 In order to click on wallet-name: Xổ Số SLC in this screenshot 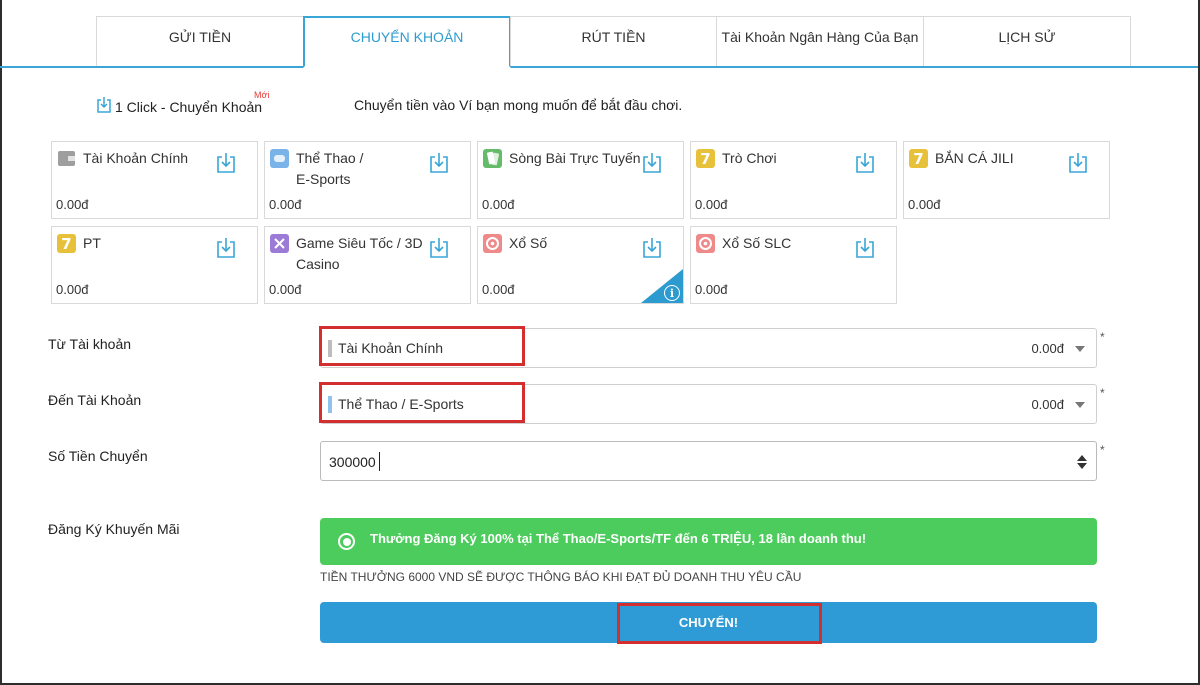, I will do `click(757, 243)`.